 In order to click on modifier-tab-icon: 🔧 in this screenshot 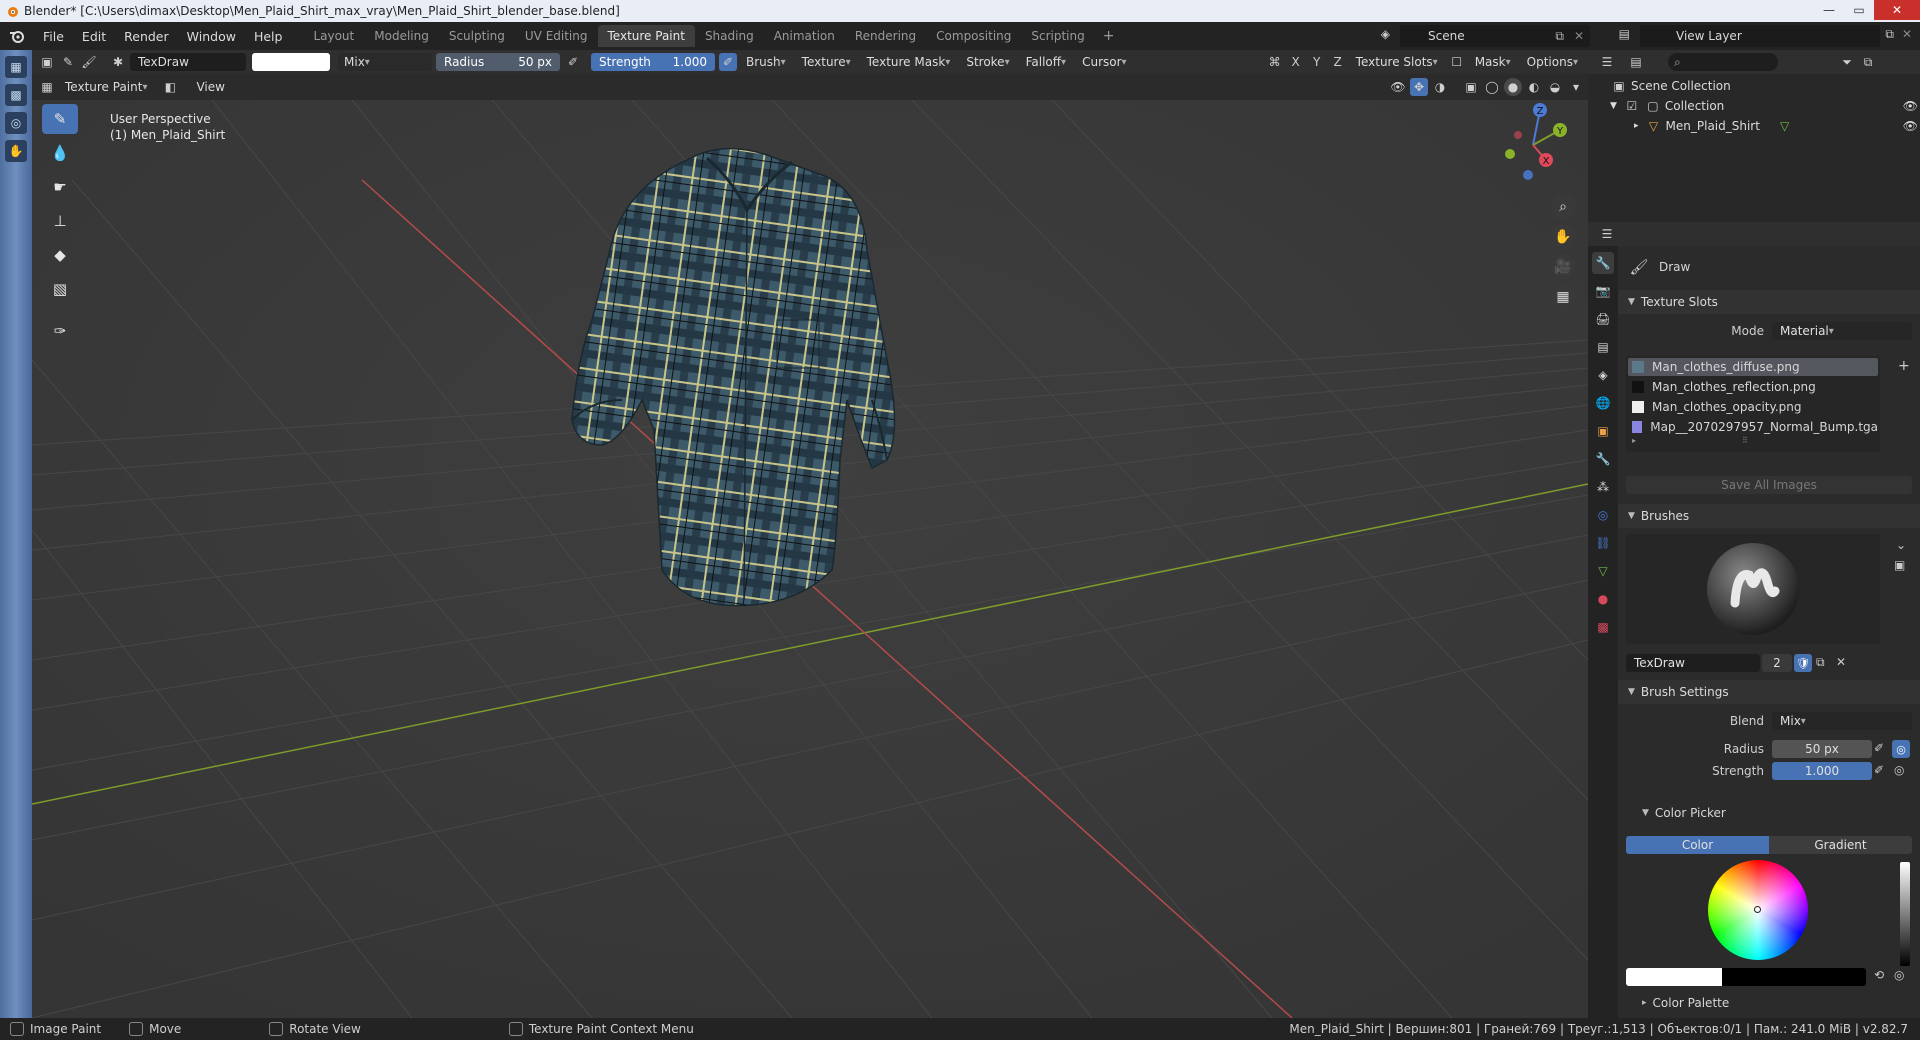, I will do `click(1603, 459)`.